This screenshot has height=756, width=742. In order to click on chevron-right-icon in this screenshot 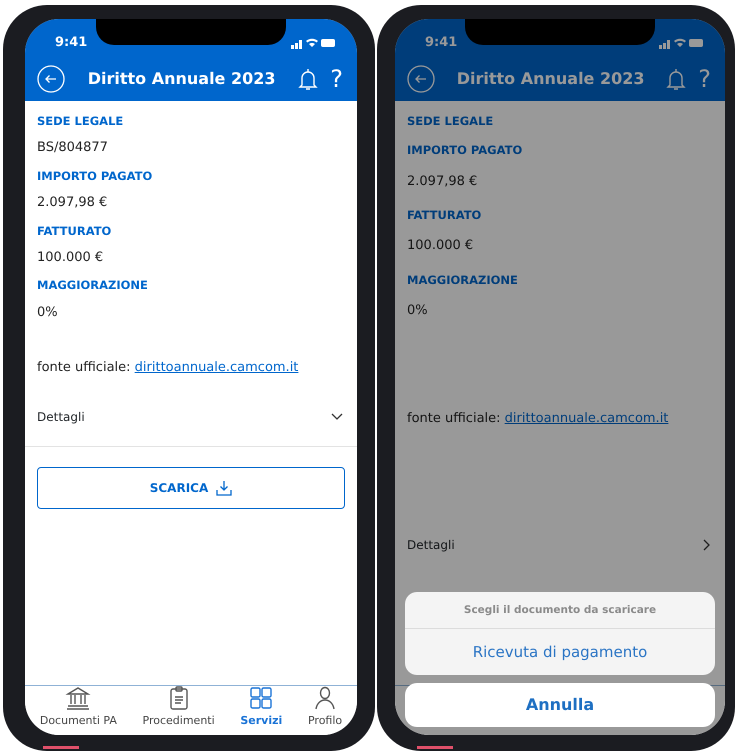, I will do `click(707, 545)`.